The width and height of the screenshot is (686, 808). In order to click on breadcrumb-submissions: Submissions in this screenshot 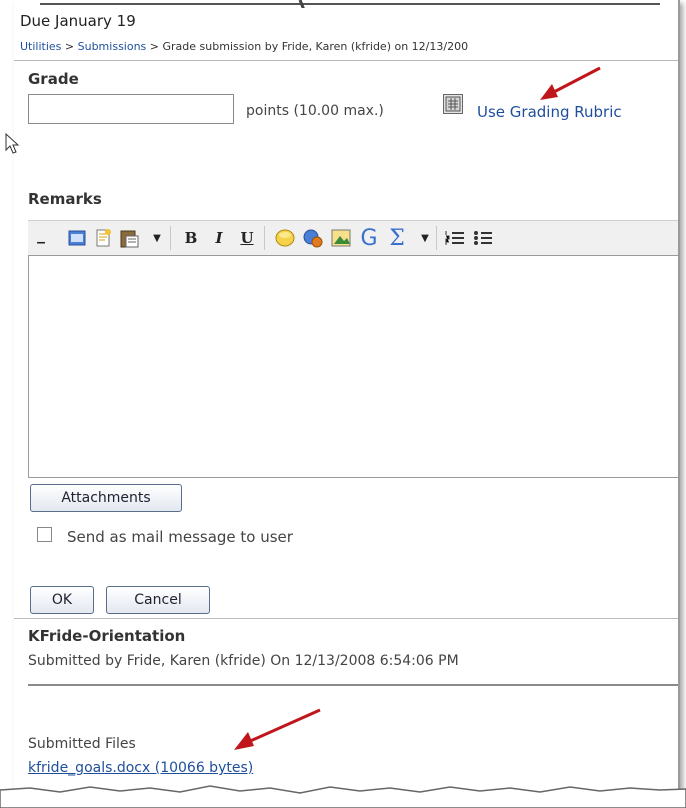, I will do `click(112, 46)`.